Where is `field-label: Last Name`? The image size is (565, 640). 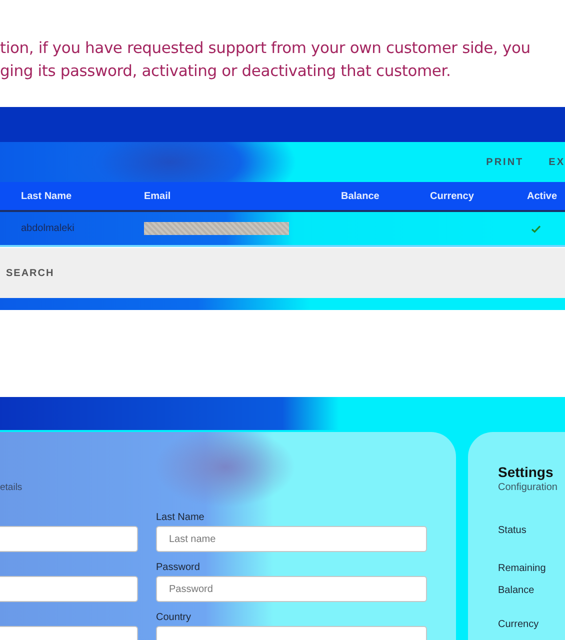
field-label: Last Name is located at coordinates (181, 517).